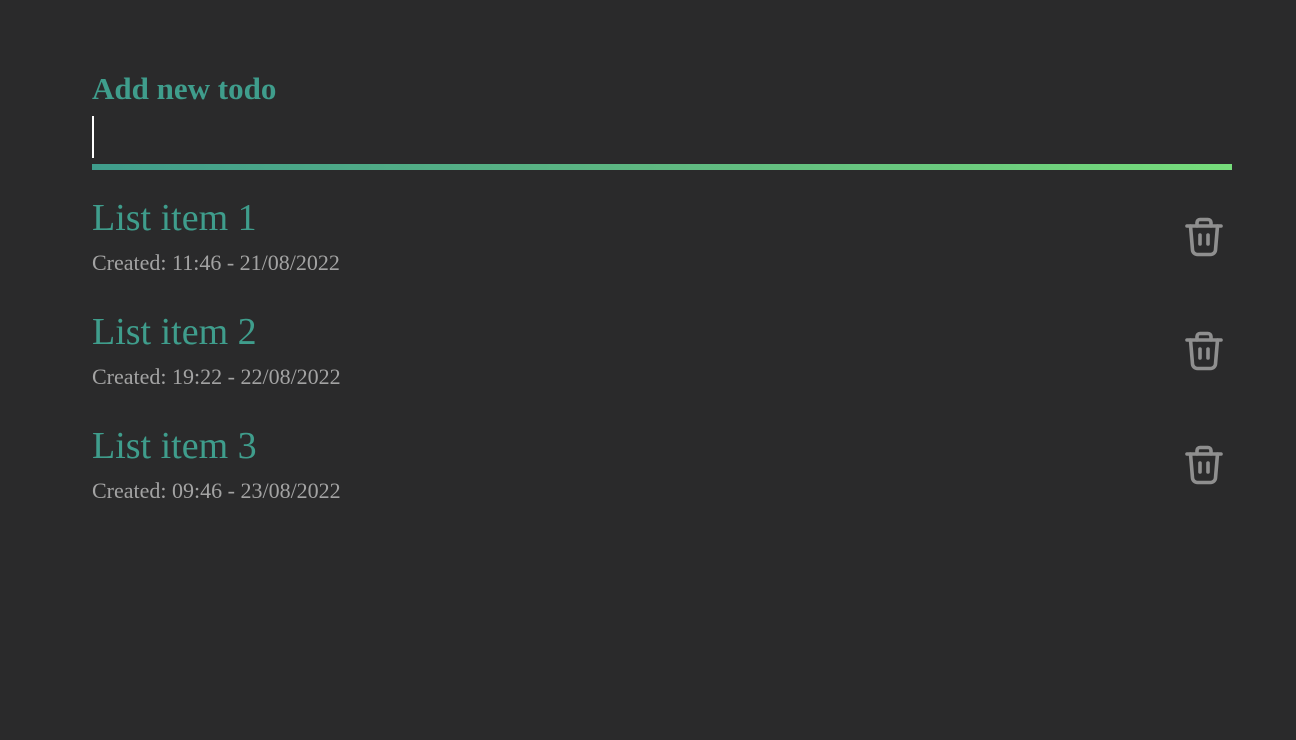 The height and width of the screenshot is (740, 1296). What do you see at coordinates (216, 262) in the screenshot?
I see `todo-created-timestamp: Created: 11:46 - 21/08/2022` at bounding box center [216, 262].